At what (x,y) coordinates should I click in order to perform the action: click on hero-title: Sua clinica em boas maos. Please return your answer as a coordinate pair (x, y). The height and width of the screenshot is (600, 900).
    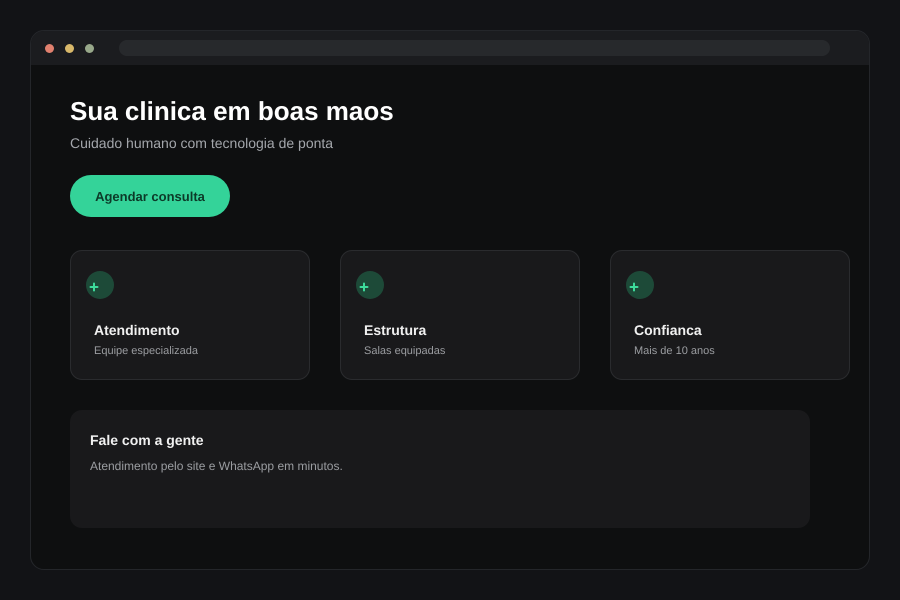
    Looking at the image, I should click on (232, 111).